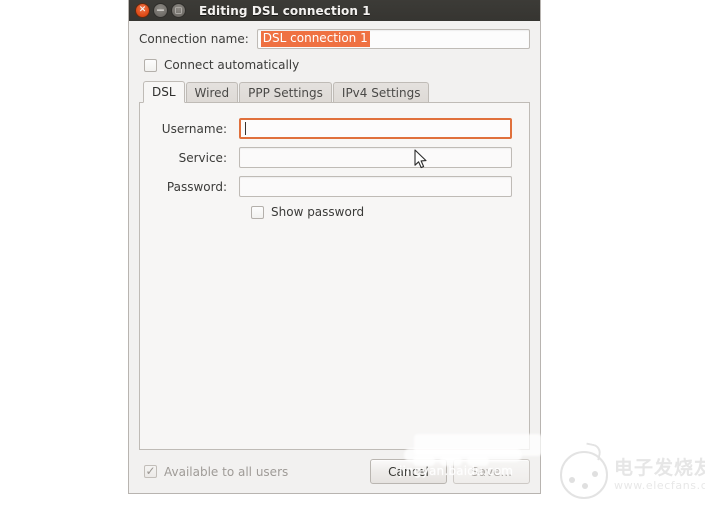 The width and height of the screenshot is (705, 506). What do you see at coordinates (150, 65) in the screenshot?
I see `connect-automatically-checkbox` at bounding box center [150, 65].